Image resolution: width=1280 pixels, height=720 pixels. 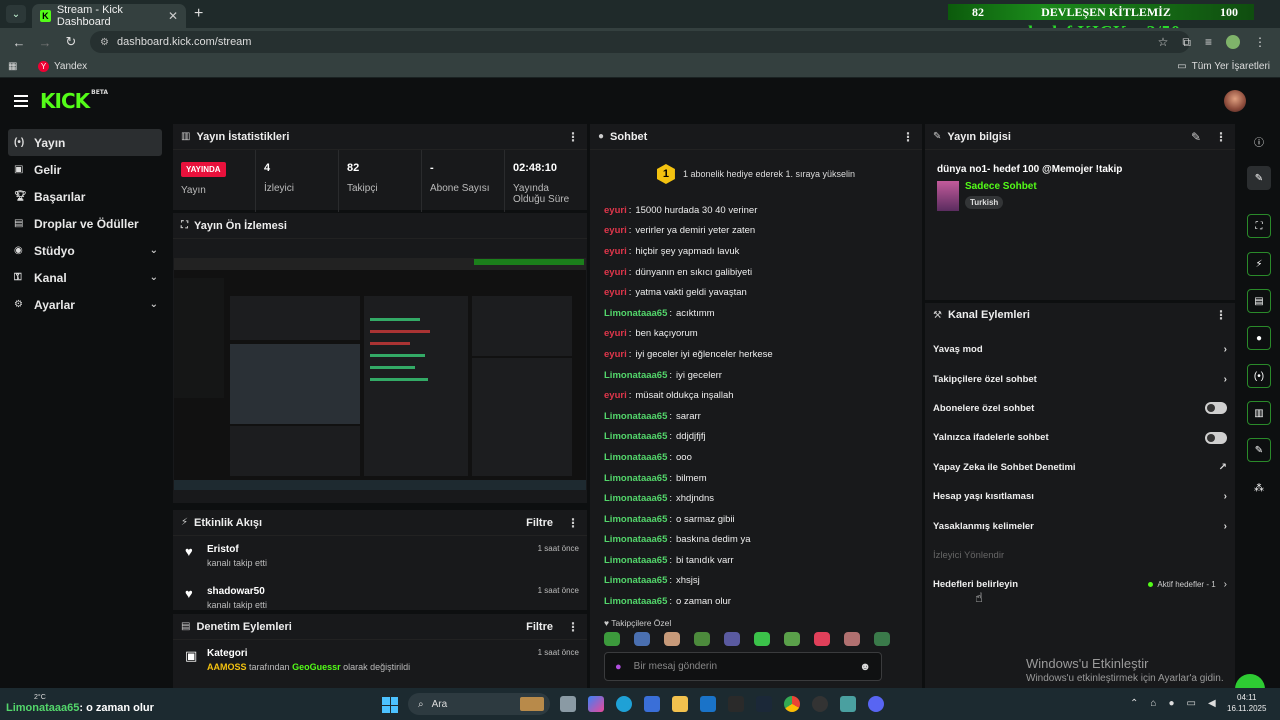 What do you see at coordinates (1186, 42) in the screenshot?
I see `extensions-icon: ⧉` at bounding box center [1186, 42].